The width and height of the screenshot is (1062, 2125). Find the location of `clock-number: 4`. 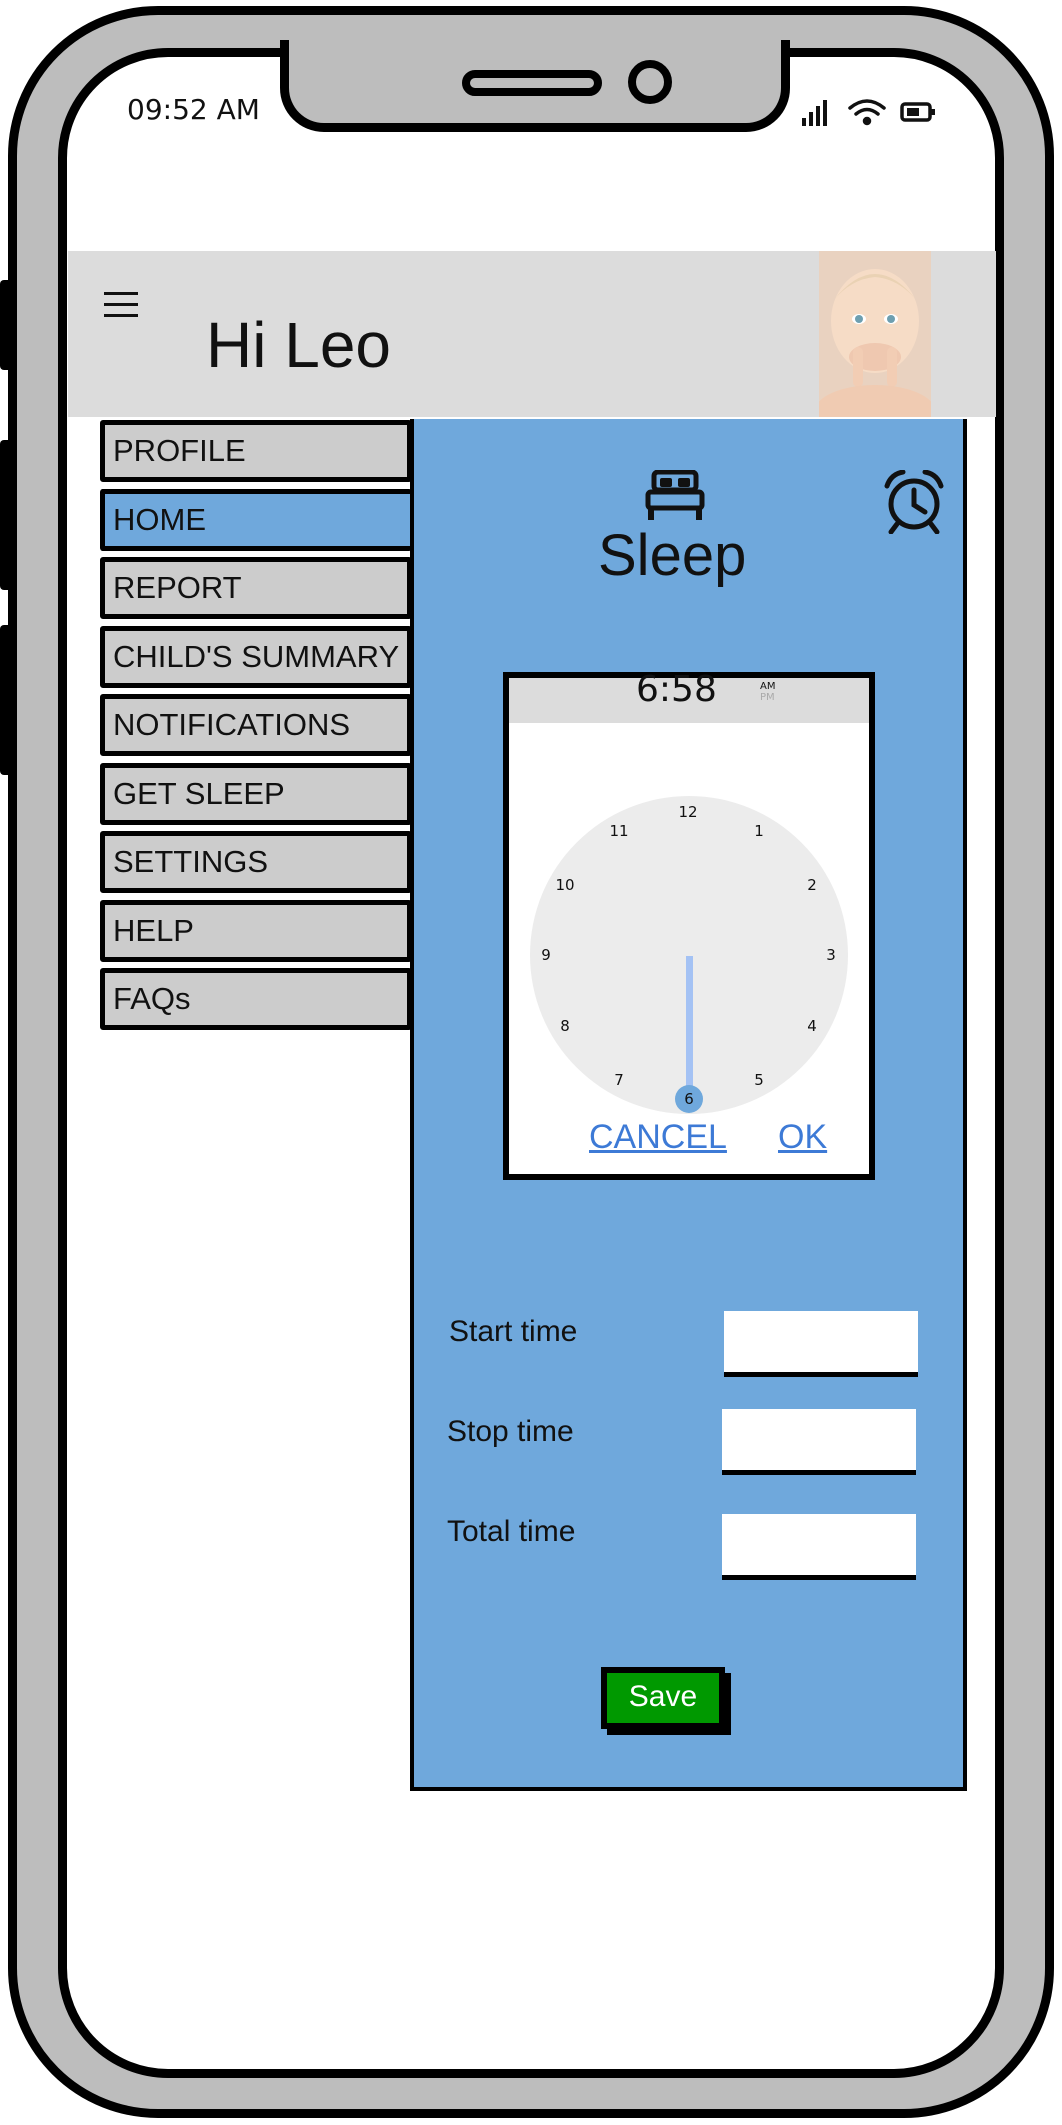

clock-number: 4 is located at coordinates (812, 1026).